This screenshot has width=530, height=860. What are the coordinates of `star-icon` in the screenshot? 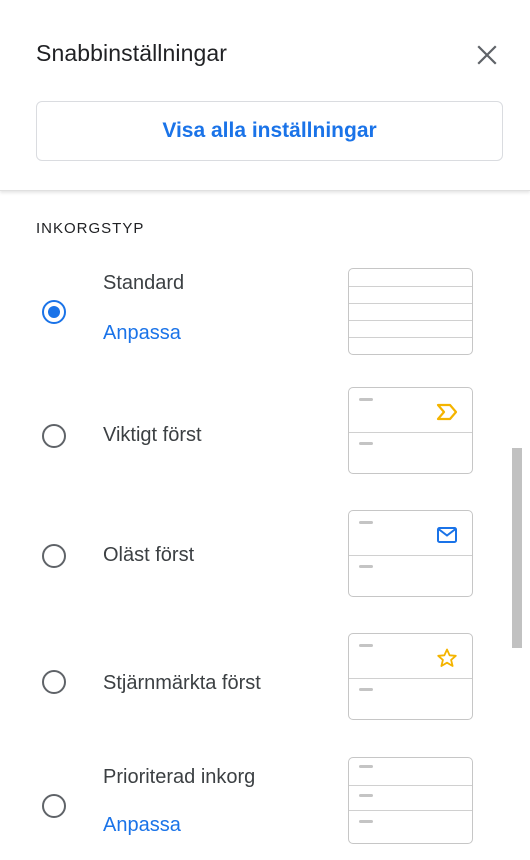 It's located at (447, 657).